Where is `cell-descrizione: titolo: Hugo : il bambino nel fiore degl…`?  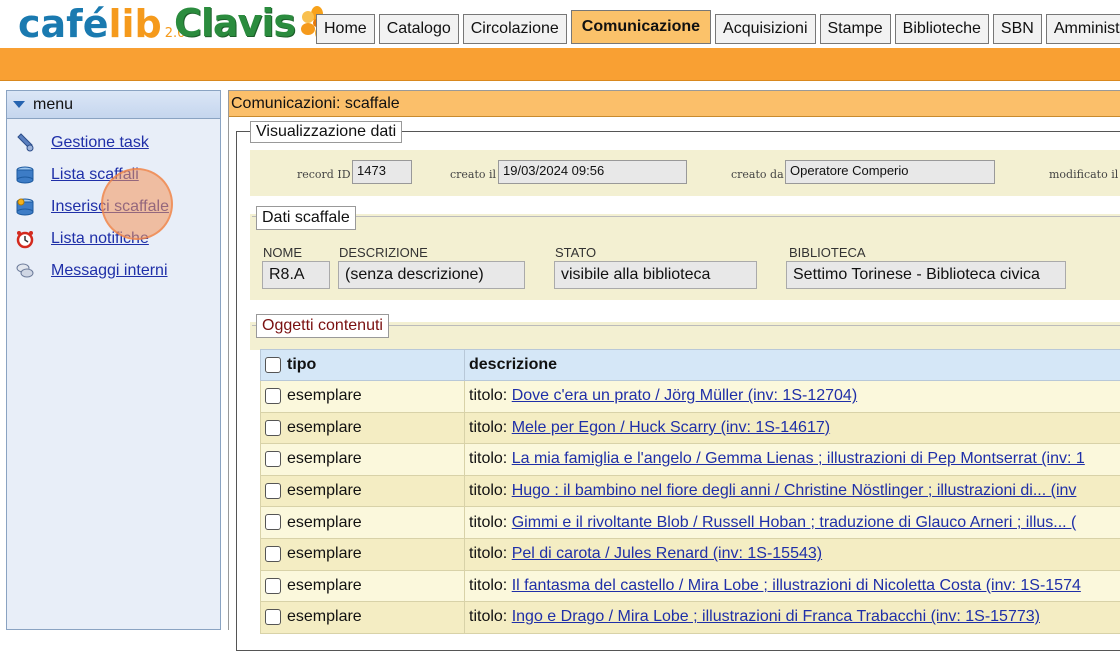 cell-descrizione: titolo: Hugo : il bambino nel fiore degl… is located at coordinates (792, 491).